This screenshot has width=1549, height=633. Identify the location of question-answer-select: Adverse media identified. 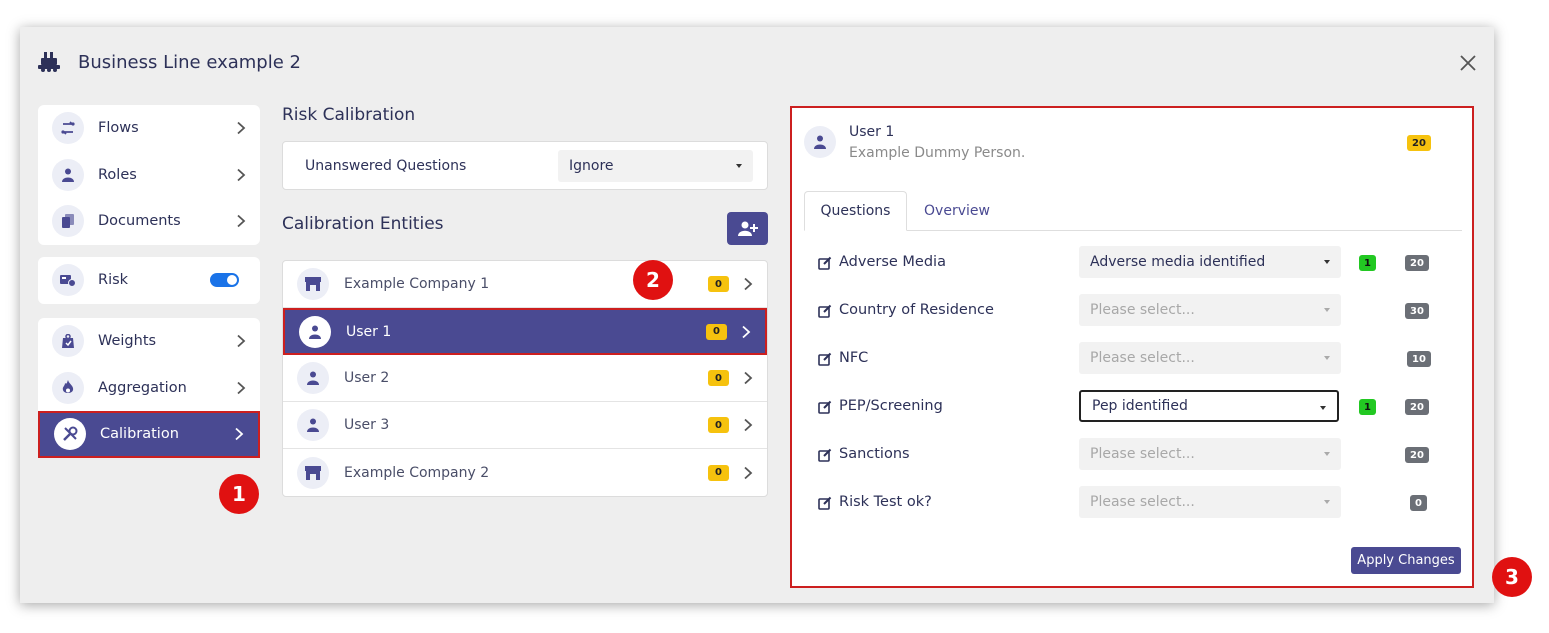
(1210, 262).